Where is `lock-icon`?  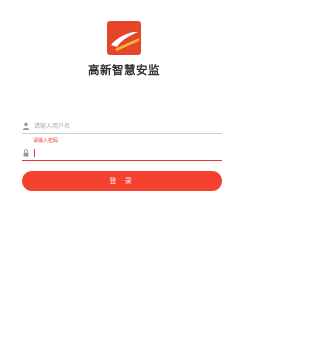
lock-icon is located at coordinates (26, 153).